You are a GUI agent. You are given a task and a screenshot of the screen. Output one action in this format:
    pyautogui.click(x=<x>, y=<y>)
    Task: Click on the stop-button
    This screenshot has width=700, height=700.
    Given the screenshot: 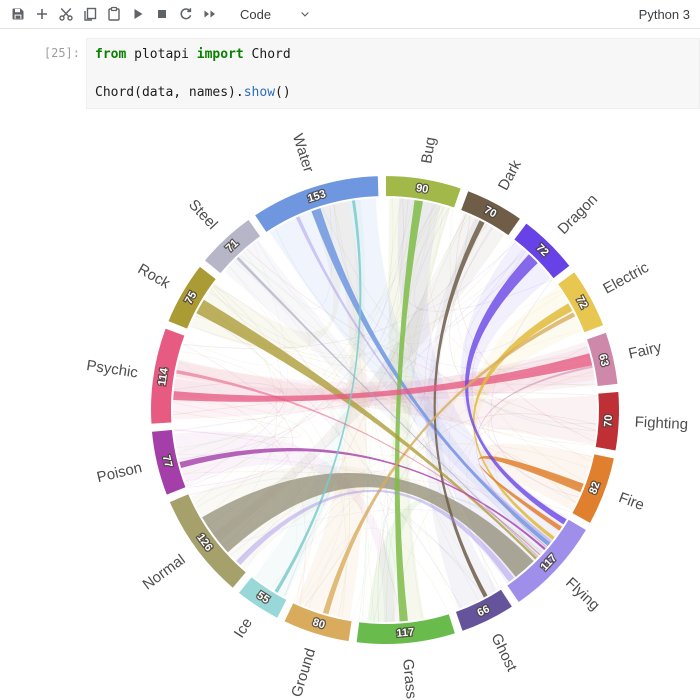 What is the action you would take?
    pyautogui.click(x=162, y=14)
    